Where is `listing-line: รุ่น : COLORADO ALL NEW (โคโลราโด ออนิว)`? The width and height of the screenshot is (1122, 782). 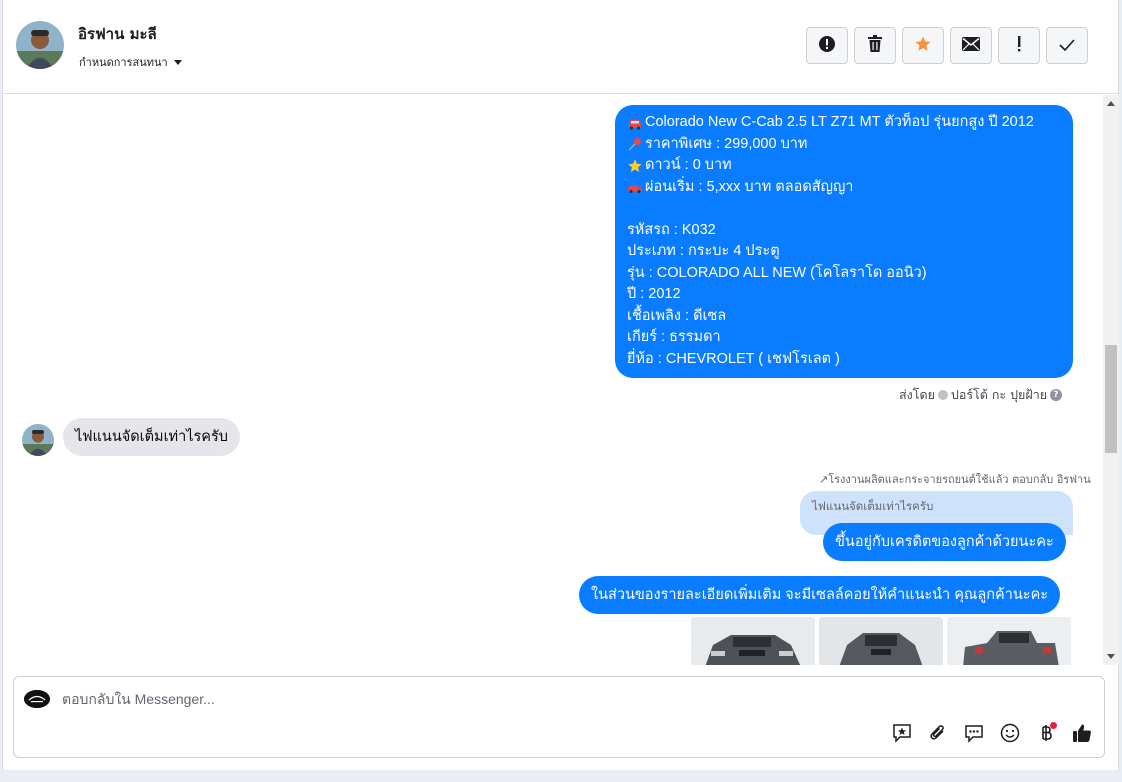 listing-line: รุ่น : COLORADO ALL NEW (โคโลราโด ออนิว) is located at coordinates (844, 274).